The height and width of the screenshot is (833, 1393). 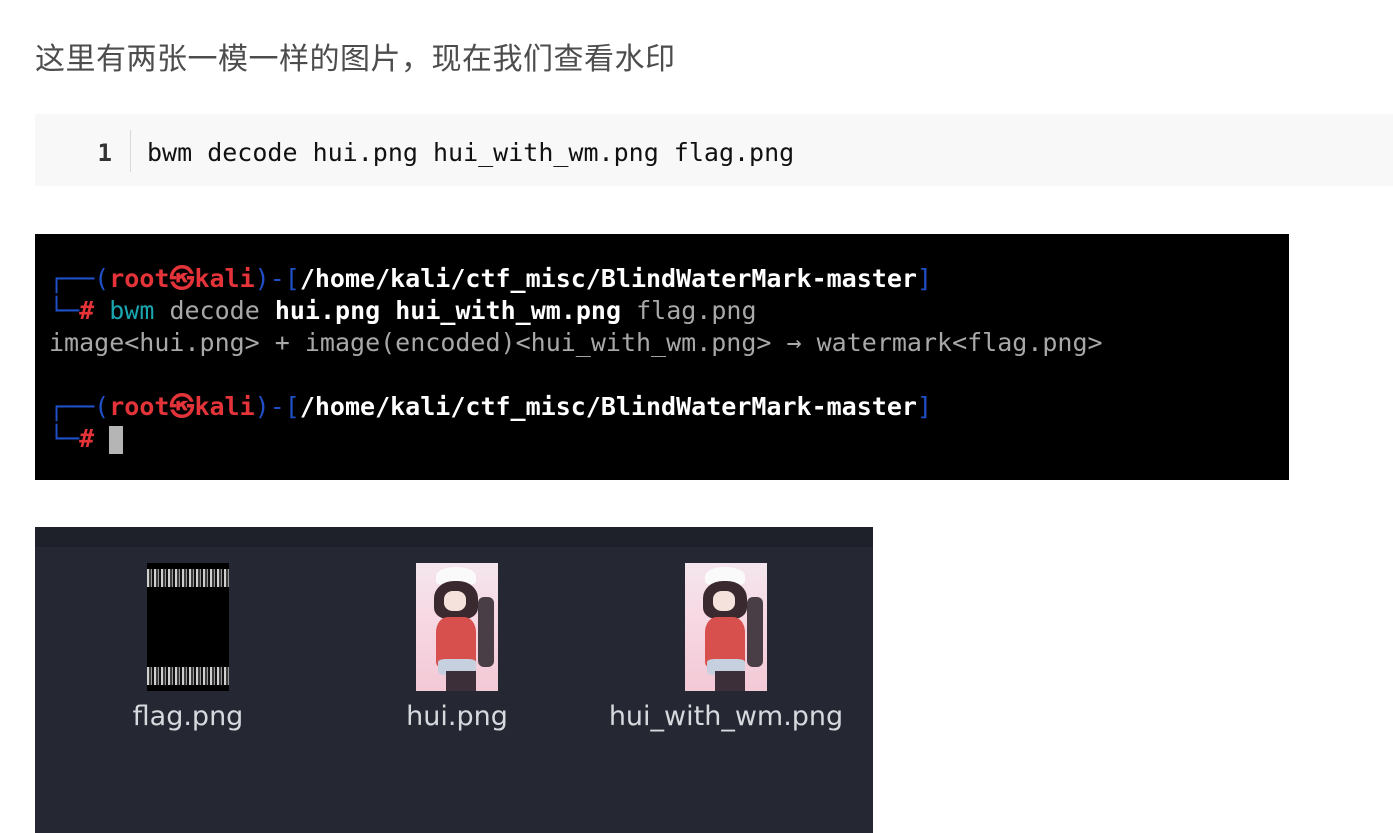 I want to click on file-item-hui: hui.png, so click(x=457, y=647).